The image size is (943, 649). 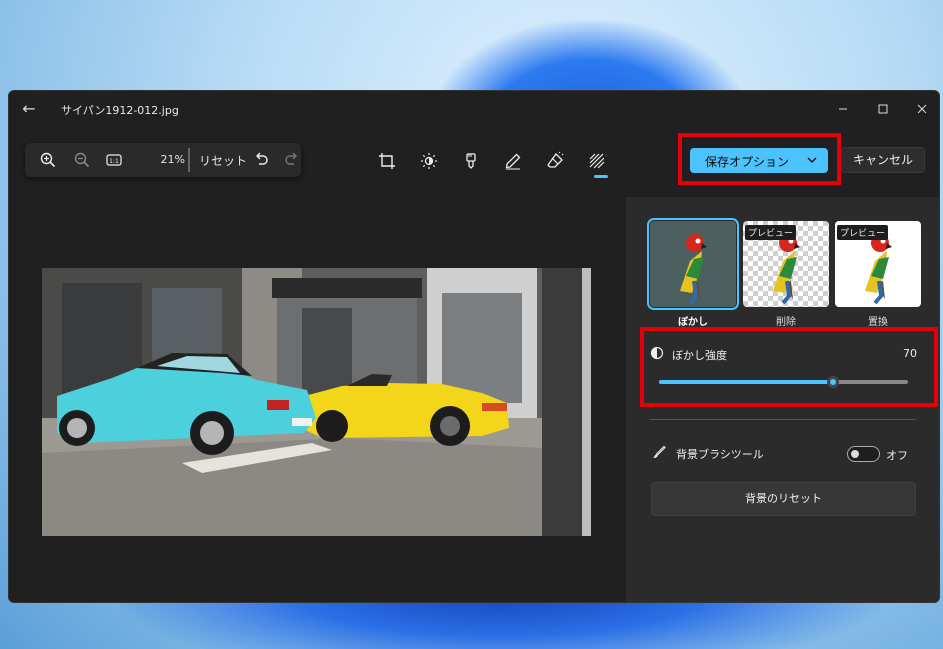 What do you see at coordinates (120, 110) in the screenshot?
I see `file-title: サイパン1912-012.jpg` at bounding box center [120, 110].